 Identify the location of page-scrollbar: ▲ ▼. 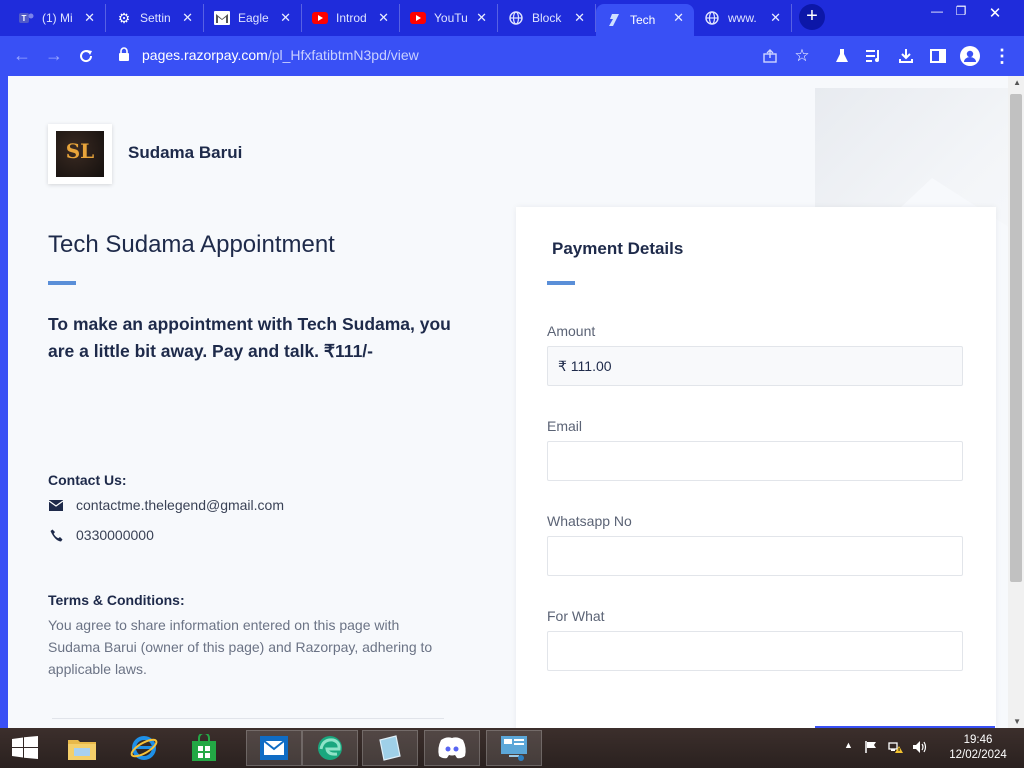
(1016, 402).